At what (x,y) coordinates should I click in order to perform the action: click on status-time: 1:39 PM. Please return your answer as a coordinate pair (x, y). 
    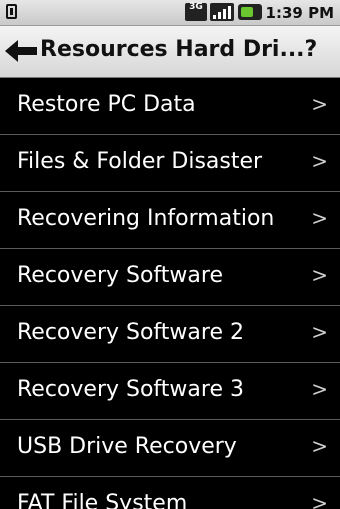
    Looking at the image, I should click on (299, 13).